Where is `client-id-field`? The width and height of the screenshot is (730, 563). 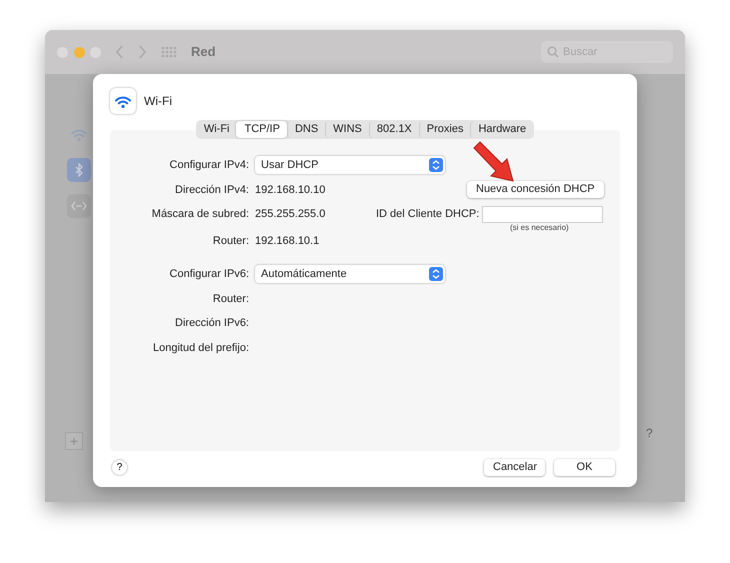
client-id-field is located at coordinates (543, 214).